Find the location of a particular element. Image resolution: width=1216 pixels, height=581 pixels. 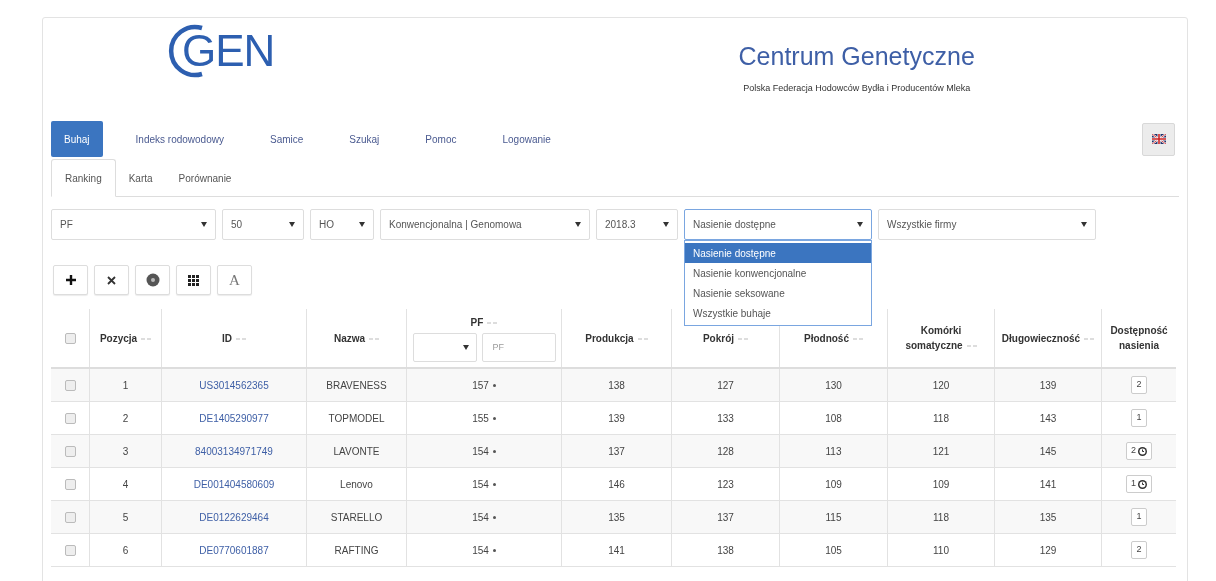

close-icon is located at coordinates (111, 280).